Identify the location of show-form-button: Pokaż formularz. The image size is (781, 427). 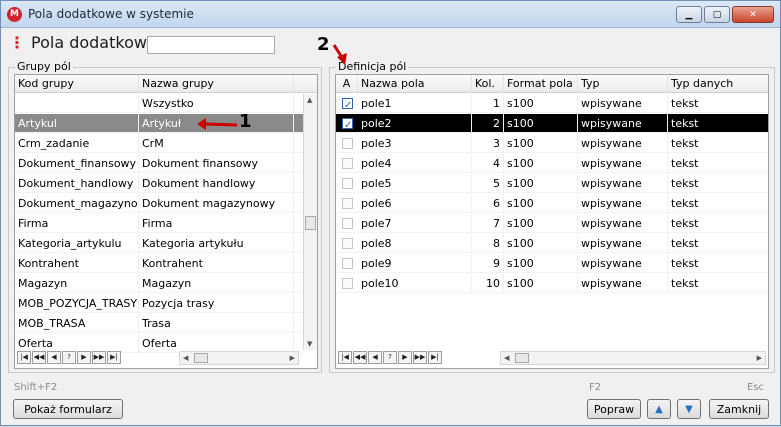
(68, 409).